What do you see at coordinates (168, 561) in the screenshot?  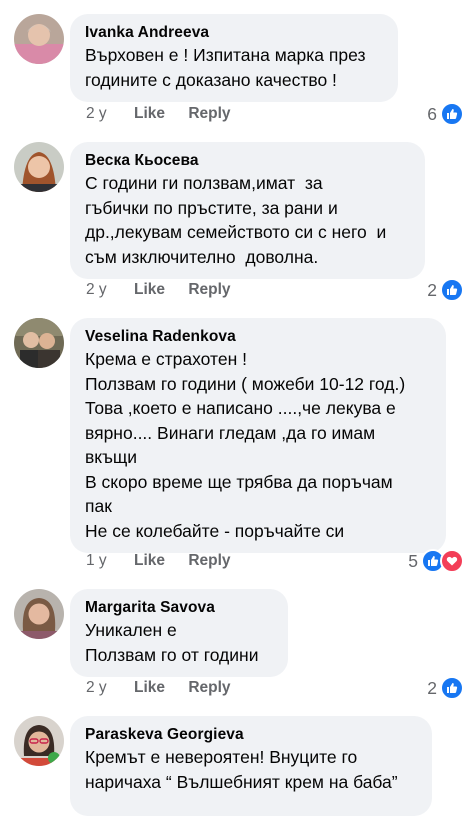 I see `comment-actions: 1 y Like Reply` at bounding box center [168, 561].